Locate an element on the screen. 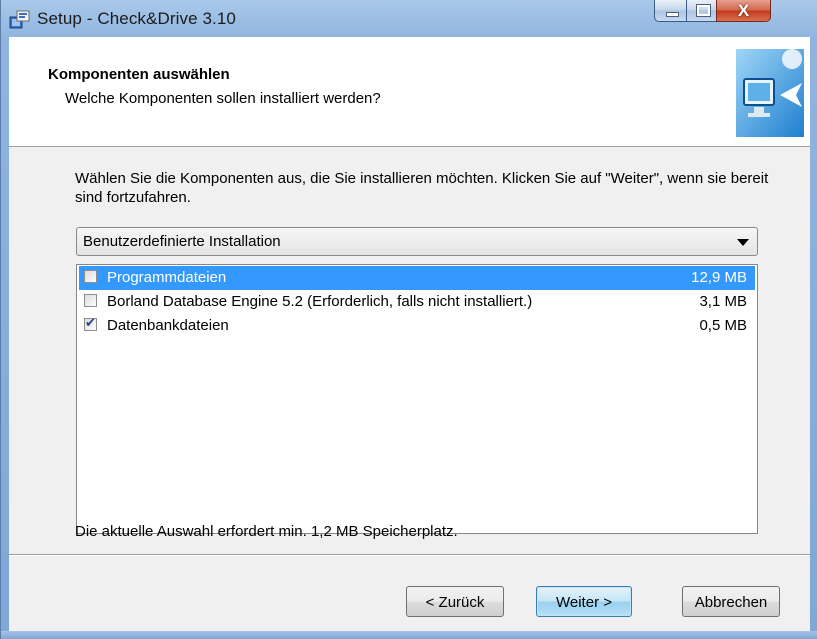 This screenshot has width=817, height=639. back-button: < Zurück is located at coordinates (455, 601).